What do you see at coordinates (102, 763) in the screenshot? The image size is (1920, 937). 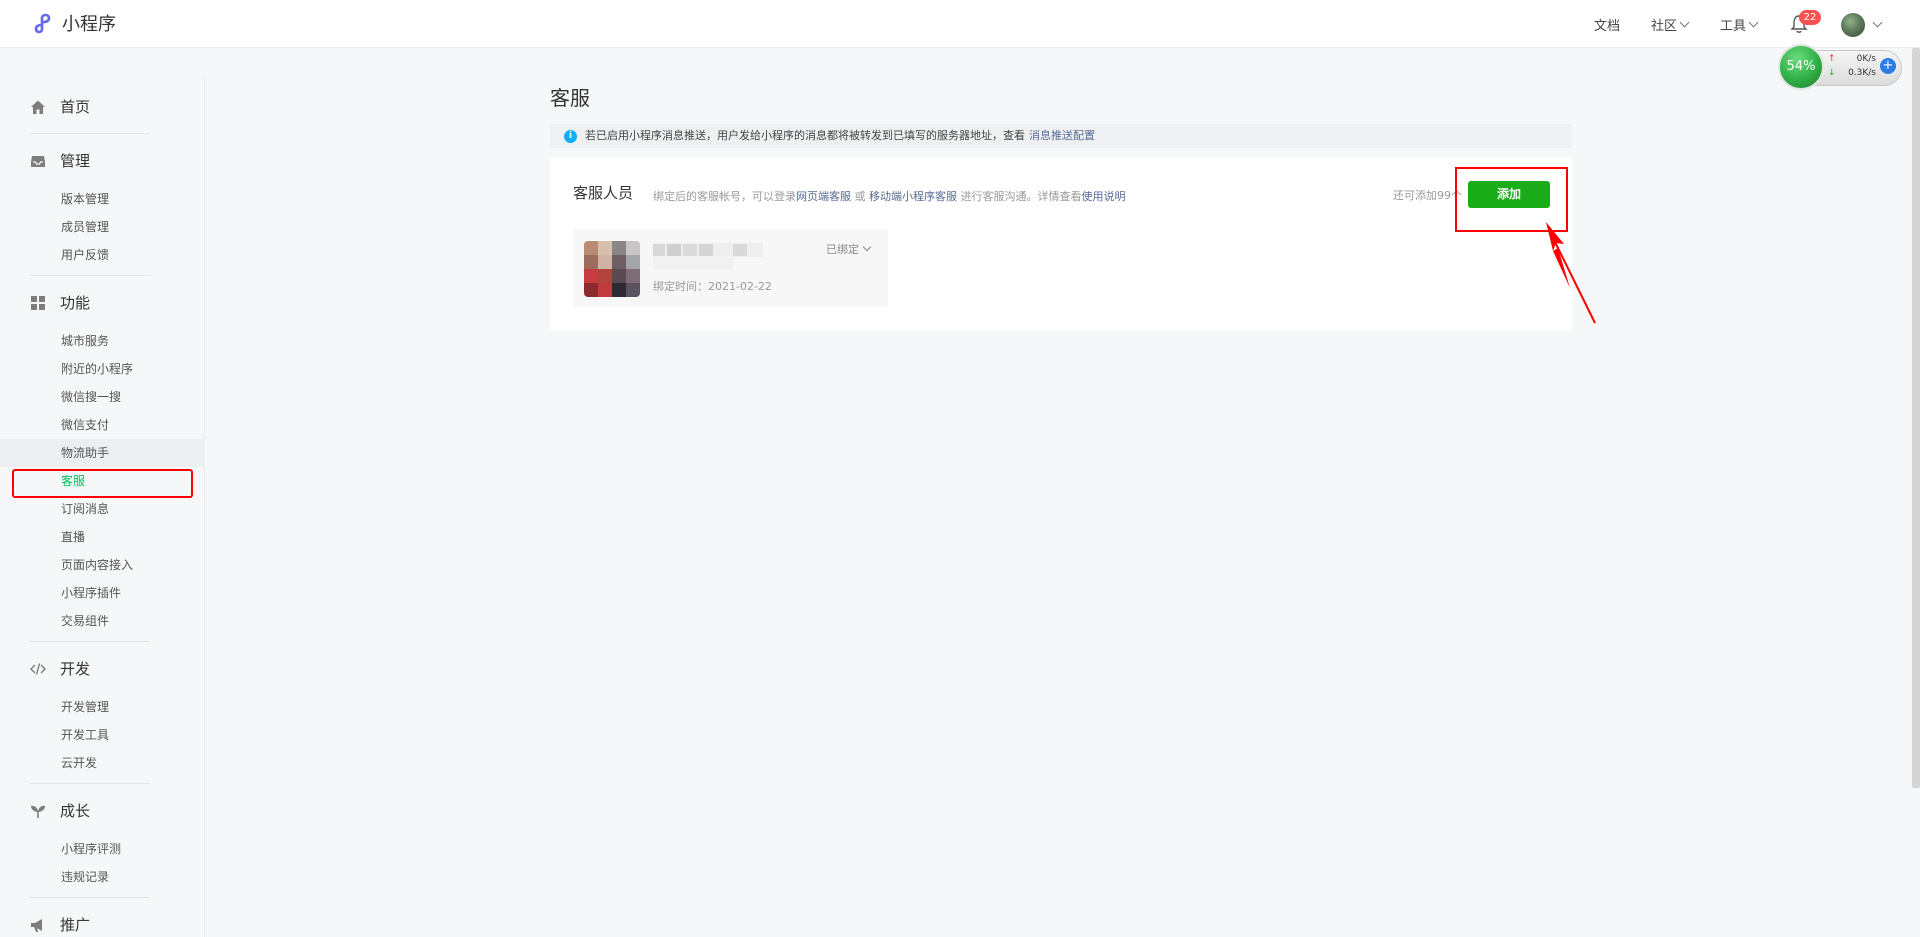 I see `sidebar-item-cloud-dev: 云开发` at bounding box center [102, 763].